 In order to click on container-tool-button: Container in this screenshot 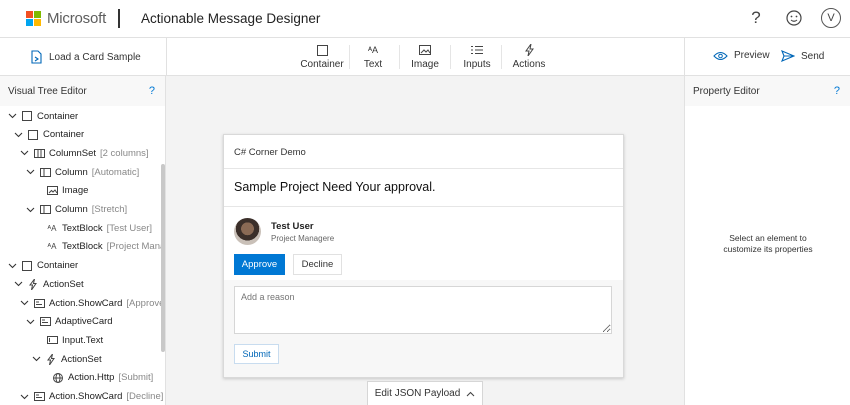, I will do `click(322, 57)`.